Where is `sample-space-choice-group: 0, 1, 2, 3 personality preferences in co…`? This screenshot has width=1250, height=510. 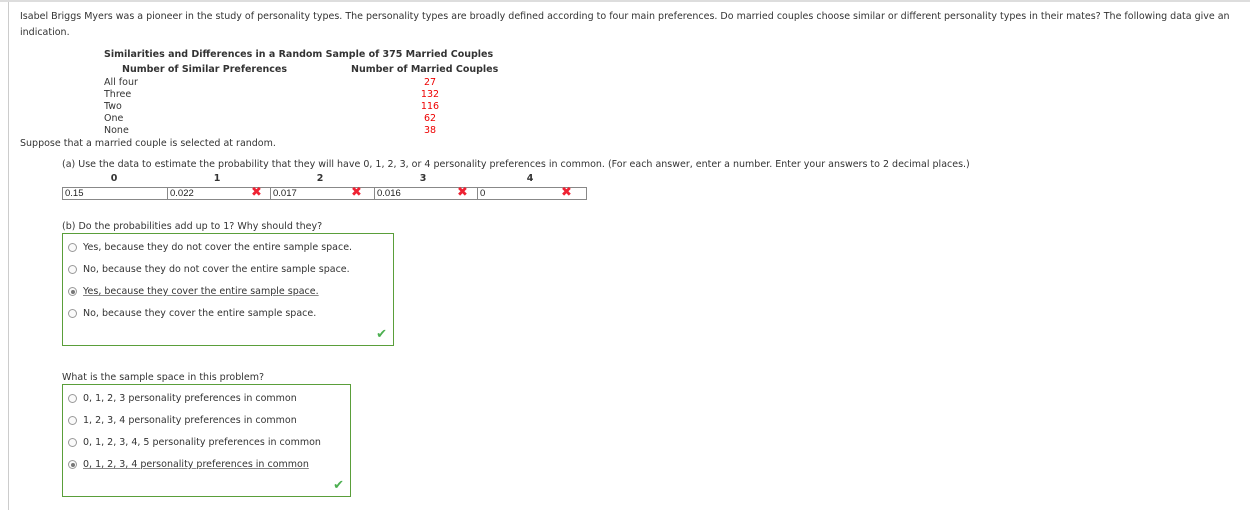
sample-space-choice-group: 0, 1, 2, 3 personality preferences in co… is located at coordinates (206, 440).